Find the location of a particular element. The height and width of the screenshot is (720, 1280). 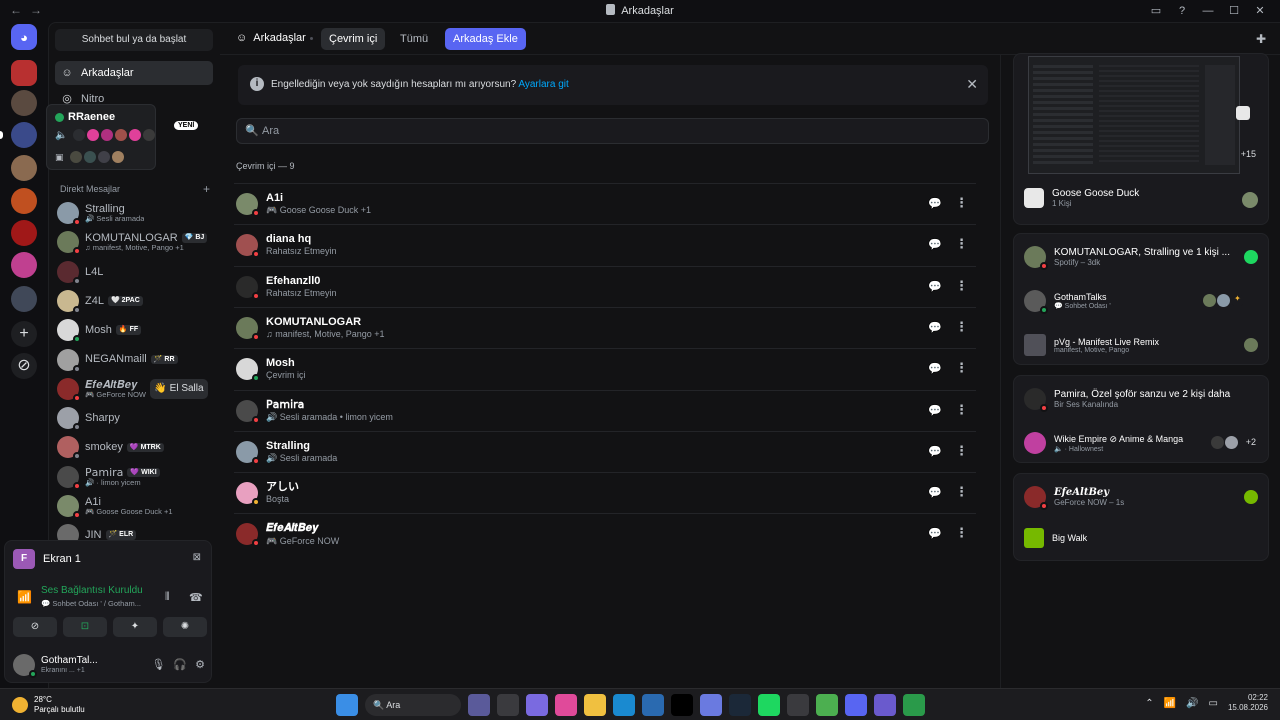

activity-card-stream: +15 Goose Goose Duck 1 Kişi is located at coordinates (1141, 139).